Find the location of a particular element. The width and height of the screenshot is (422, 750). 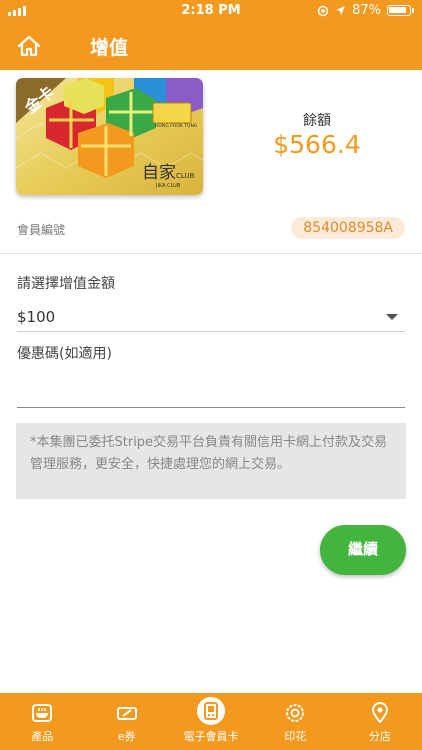

orientation-lock-icon is located at coordinates (323, 10).